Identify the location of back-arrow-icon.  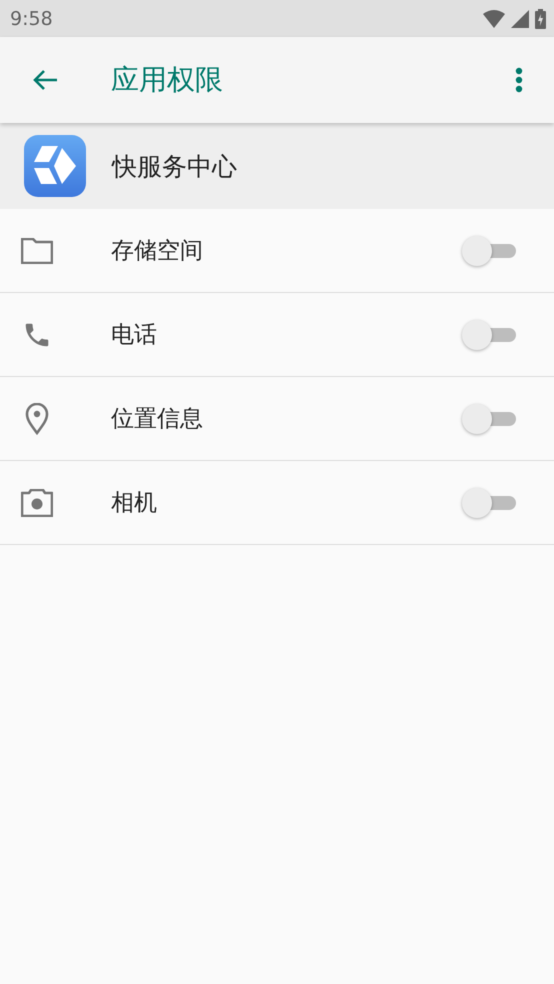
(45, 80).